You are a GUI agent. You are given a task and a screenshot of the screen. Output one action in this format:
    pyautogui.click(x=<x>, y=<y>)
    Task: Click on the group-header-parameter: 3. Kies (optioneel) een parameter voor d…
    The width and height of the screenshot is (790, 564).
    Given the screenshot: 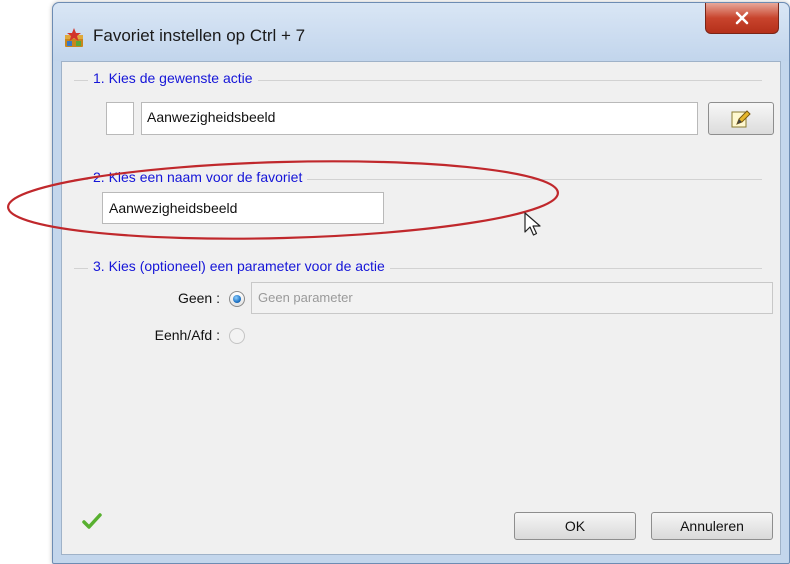 What is the action you would take?
    pyautogui.click(x=418, y=268)
    